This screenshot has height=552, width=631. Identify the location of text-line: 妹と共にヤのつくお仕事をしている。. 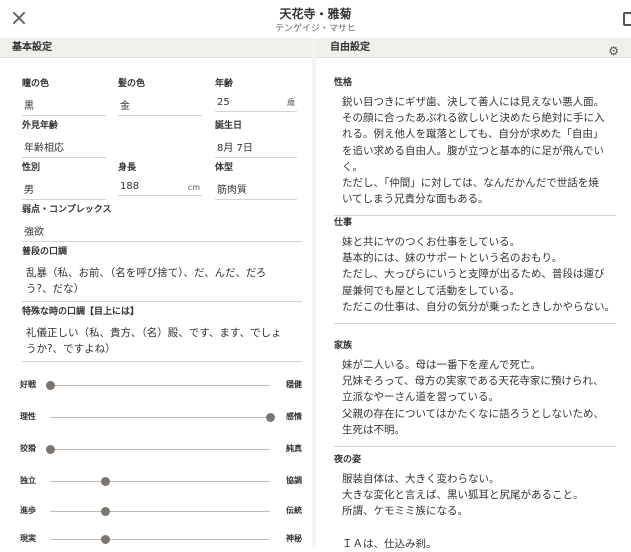
(431, 242).